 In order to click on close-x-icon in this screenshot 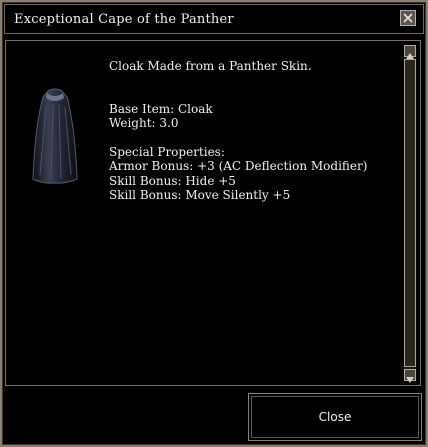, I will do `click(408, 18)`.